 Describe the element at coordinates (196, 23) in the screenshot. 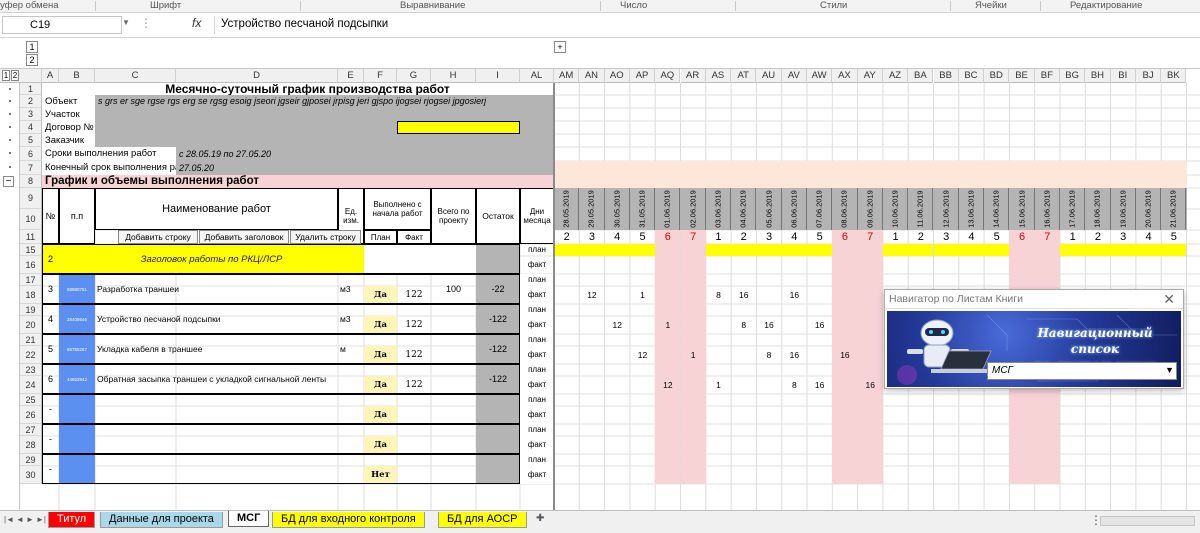

I see `insert-function-icon: fx` at that location.